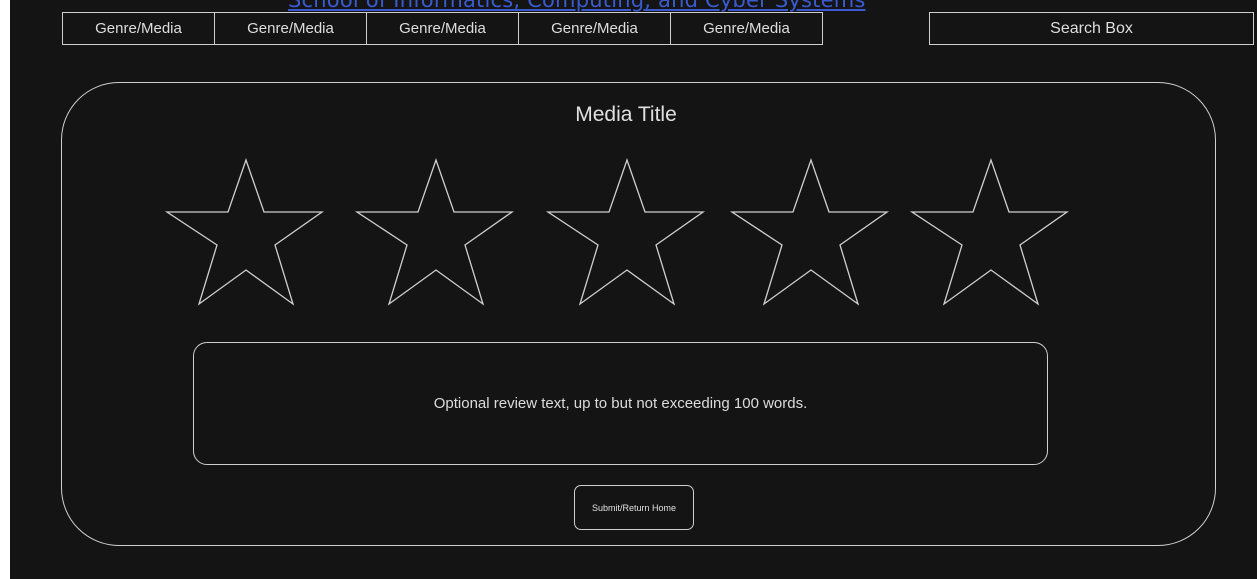 Image resolution: width=1257 pixels, height=579 pixels. I want to click on star-3-icon, so click(625, 232).